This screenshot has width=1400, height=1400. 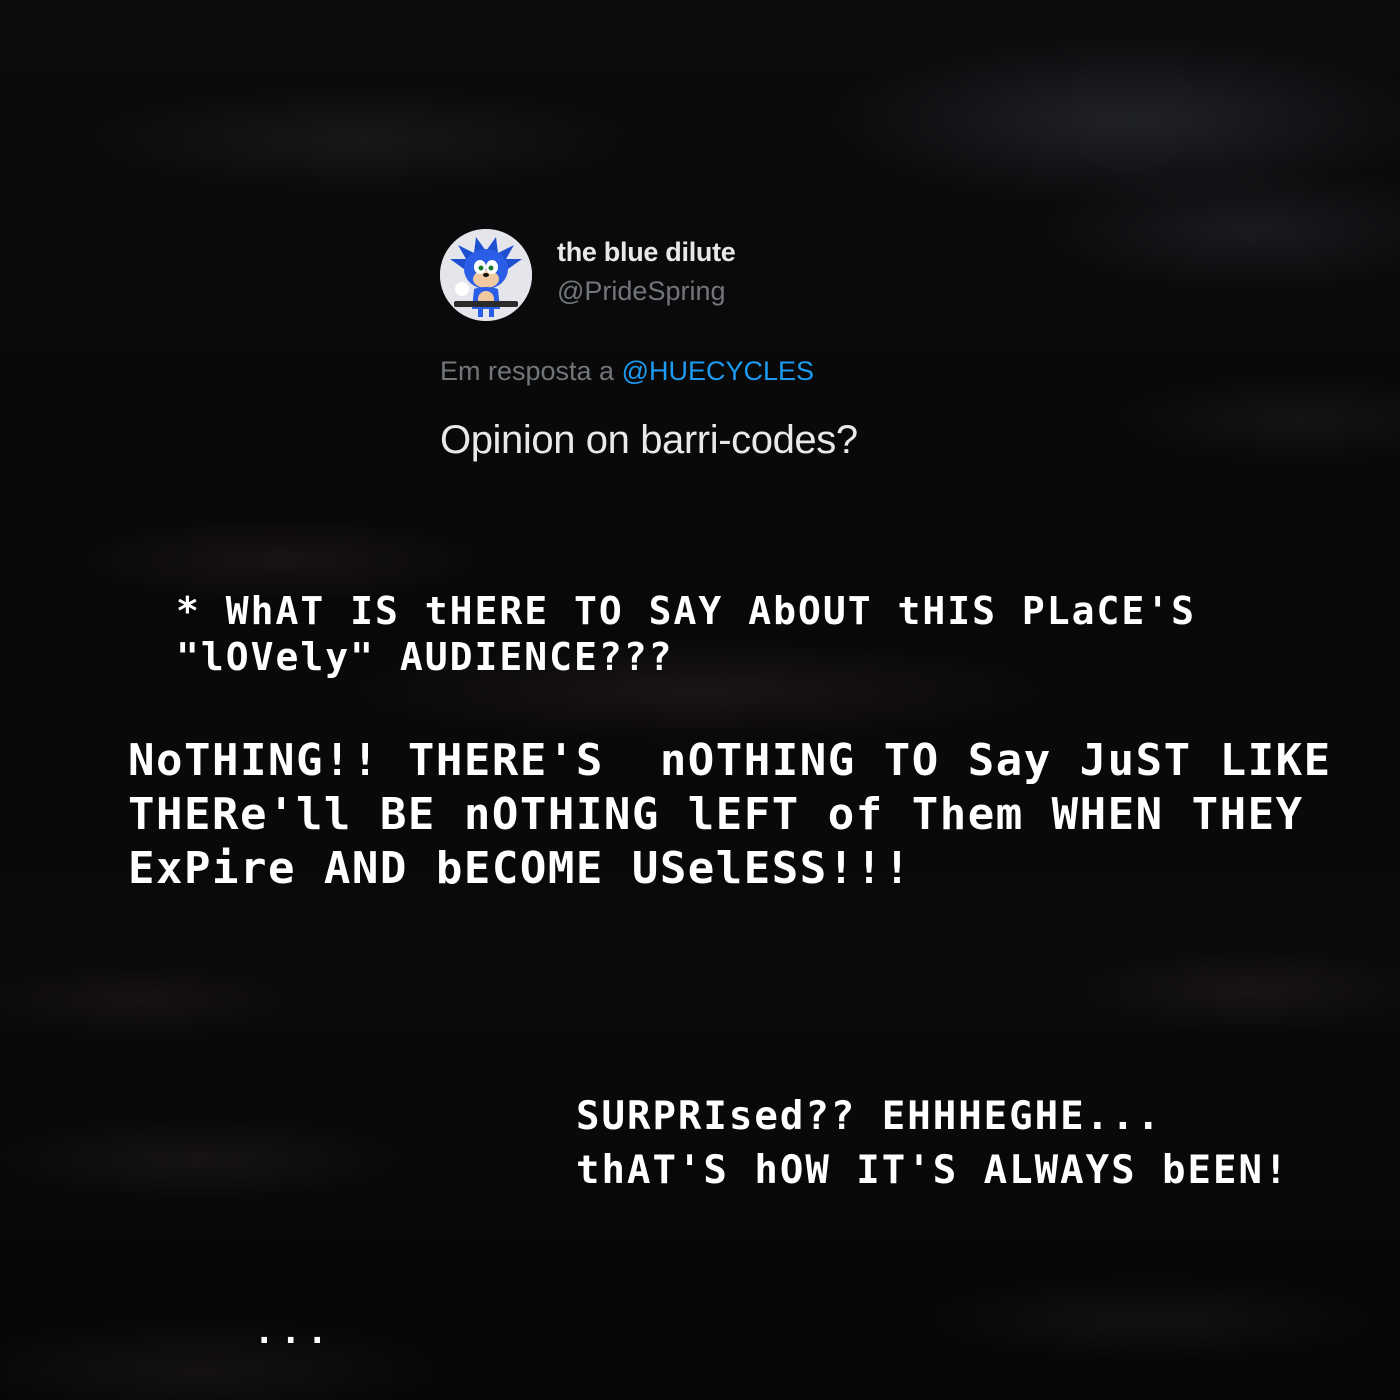 What do you see at coordinates (527, 371) in the screenshot?
I see `reply-prefix: Em resposta a` at bounding box center [527, 371].